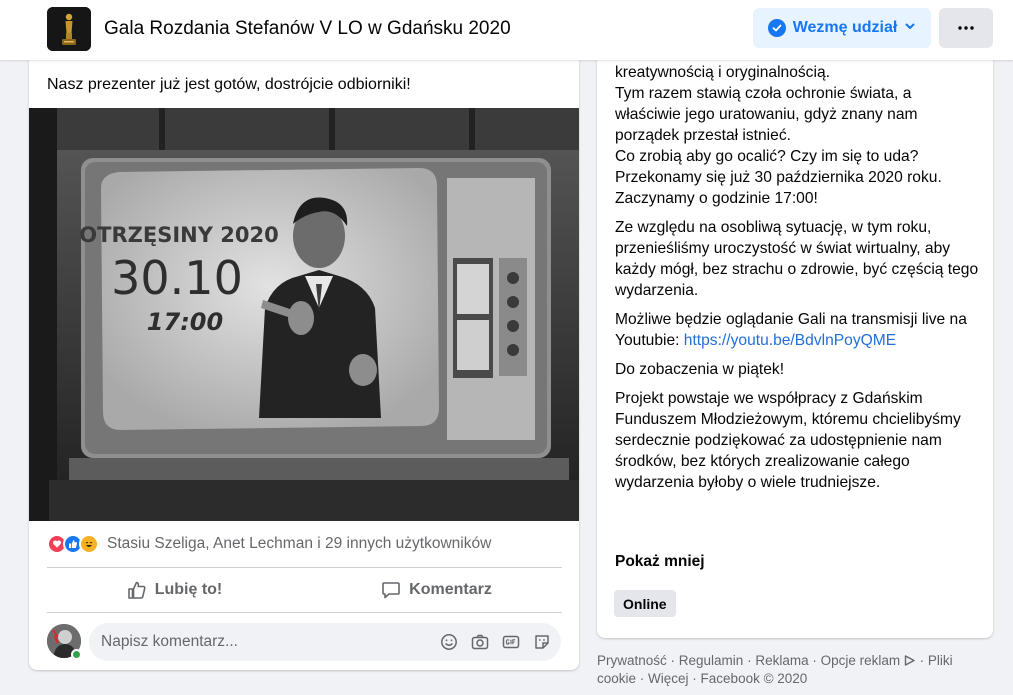 This screenshot has width=1013, height=695. What do you see at coordinates (700, 369) in the screenshot?
I see `description-paragraph: Do zobaczenia w piątek!` at bounding box center [700, 369].